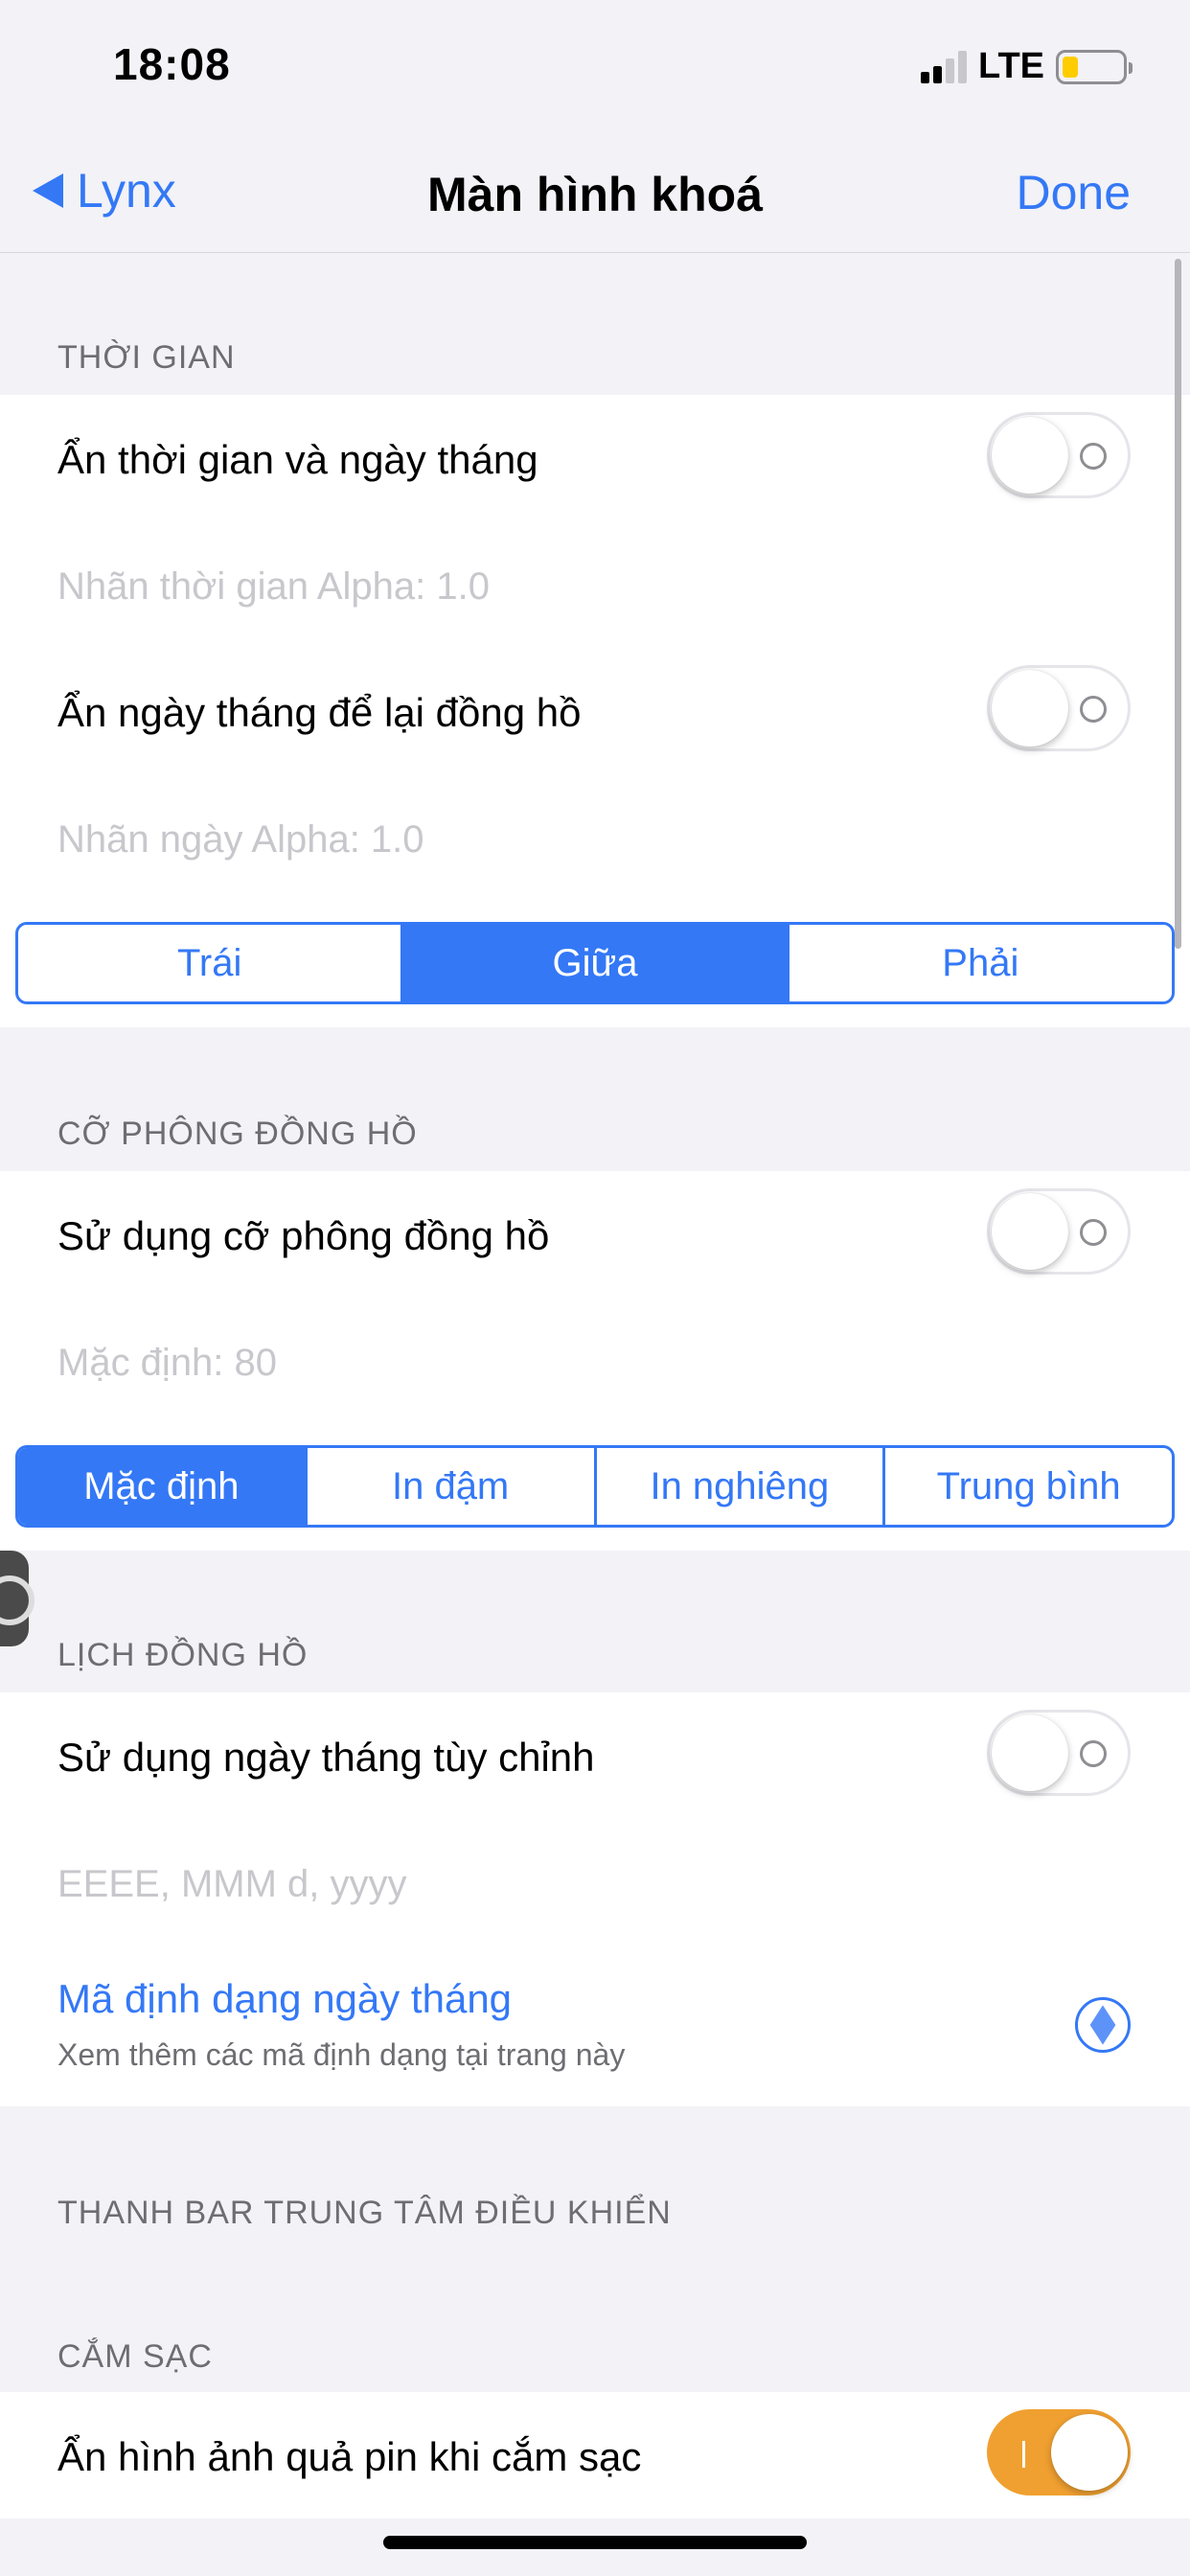 This screenshot has height=2576, width=1190. Describe the element at coordinates (1070, 67) in the screenshot. I see `battery-fill` at that location.